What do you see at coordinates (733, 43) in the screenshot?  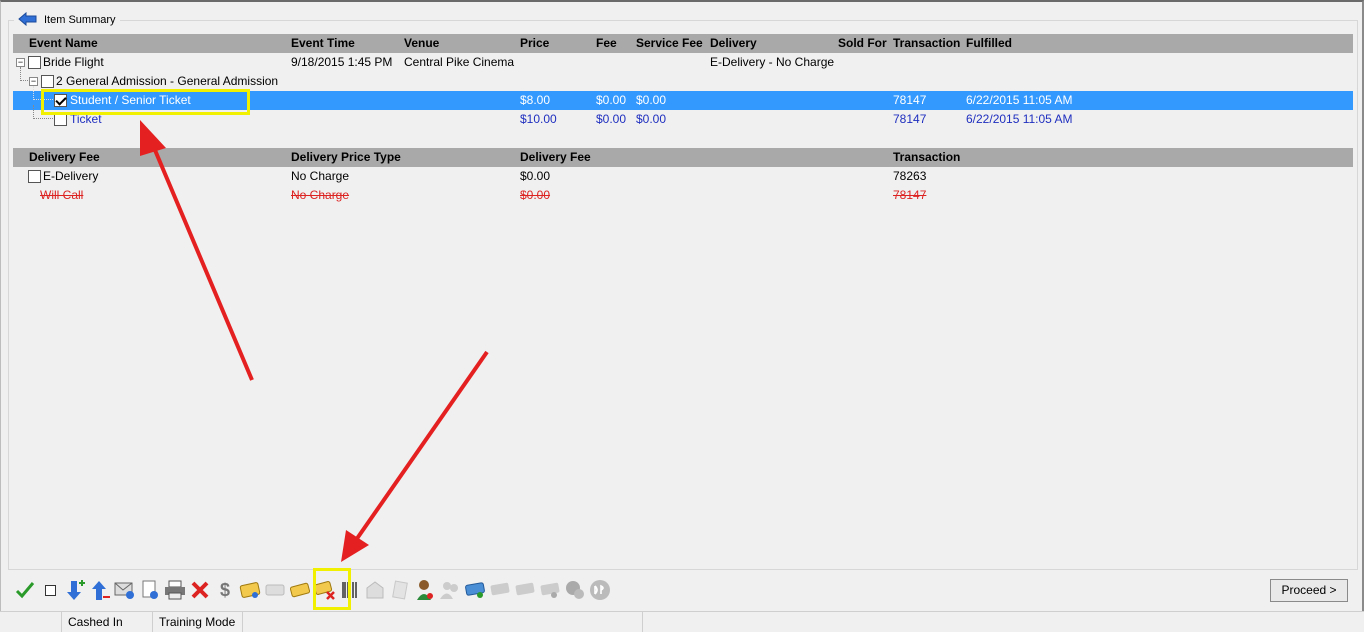 I see `col-delivery: Delivery` at bounding box center [733, 43].